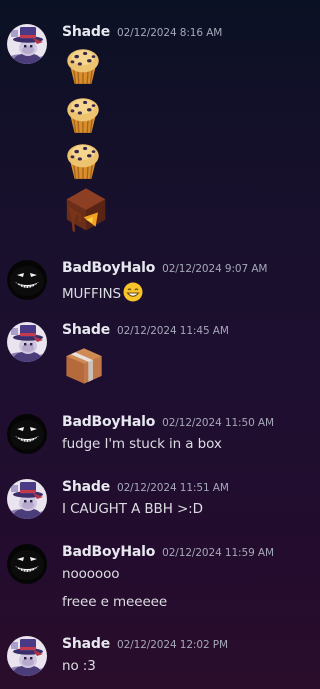  Describe the element at coordinates (133, 294) in the screenshot. I see `grinning-emoji` at that location.